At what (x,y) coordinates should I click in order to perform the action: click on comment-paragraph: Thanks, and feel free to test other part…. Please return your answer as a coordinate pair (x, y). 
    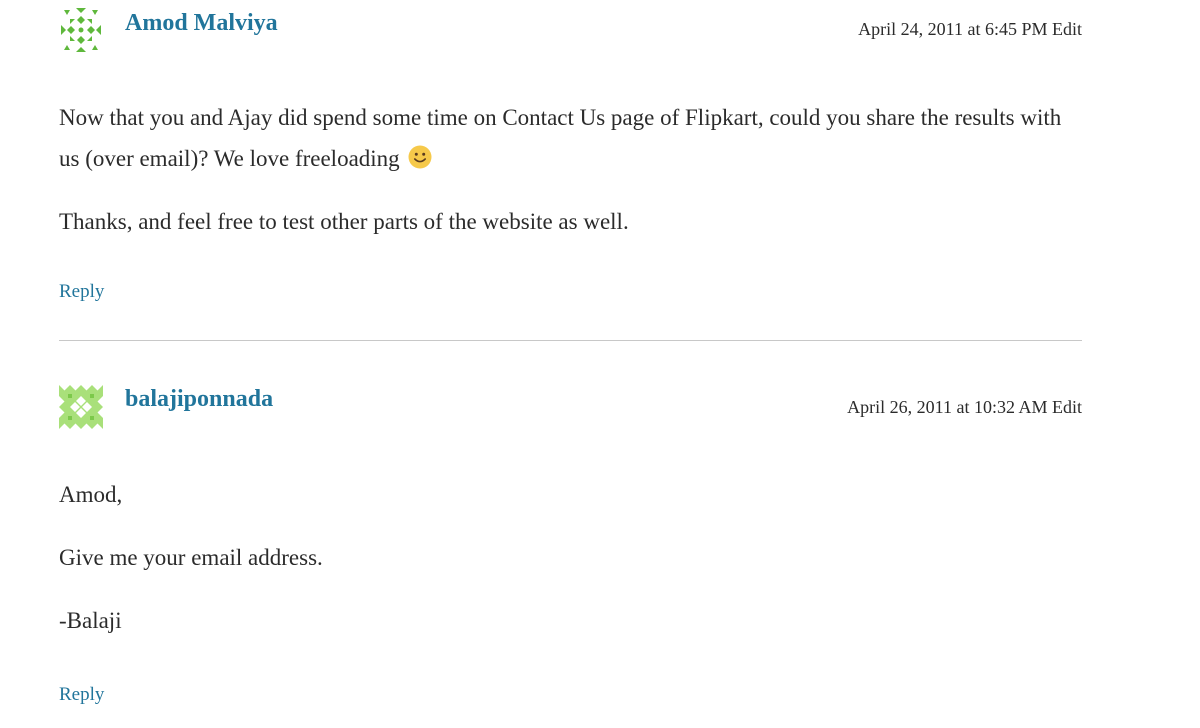
    Looking at the image, I should click on (344, 221).